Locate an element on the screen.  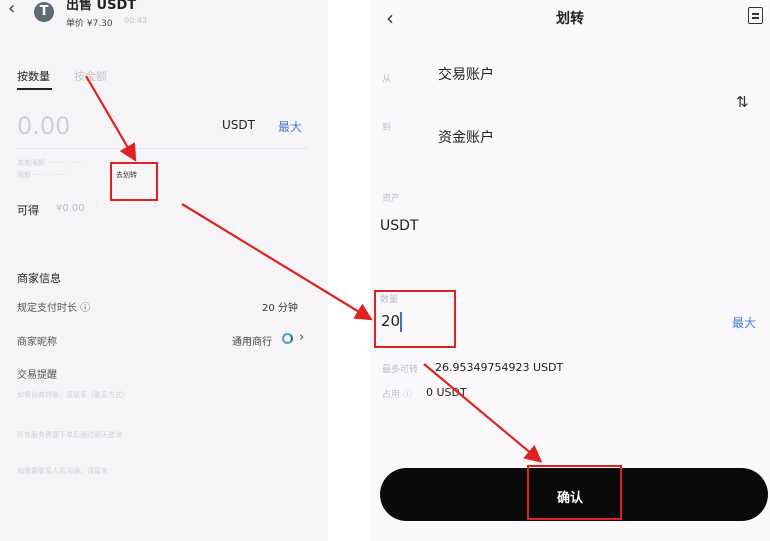
to-label: 到 is located at coordinates (387, 128).